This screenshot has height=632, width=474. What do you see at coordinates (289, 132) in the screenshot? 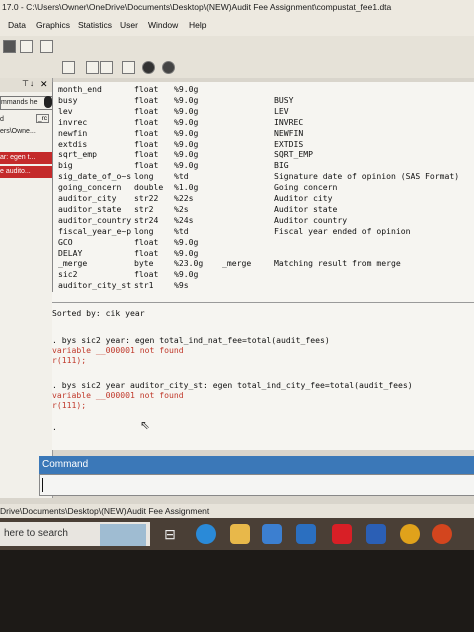
I see `variable-label: NEWFIN` at bounding box center [289, 132].